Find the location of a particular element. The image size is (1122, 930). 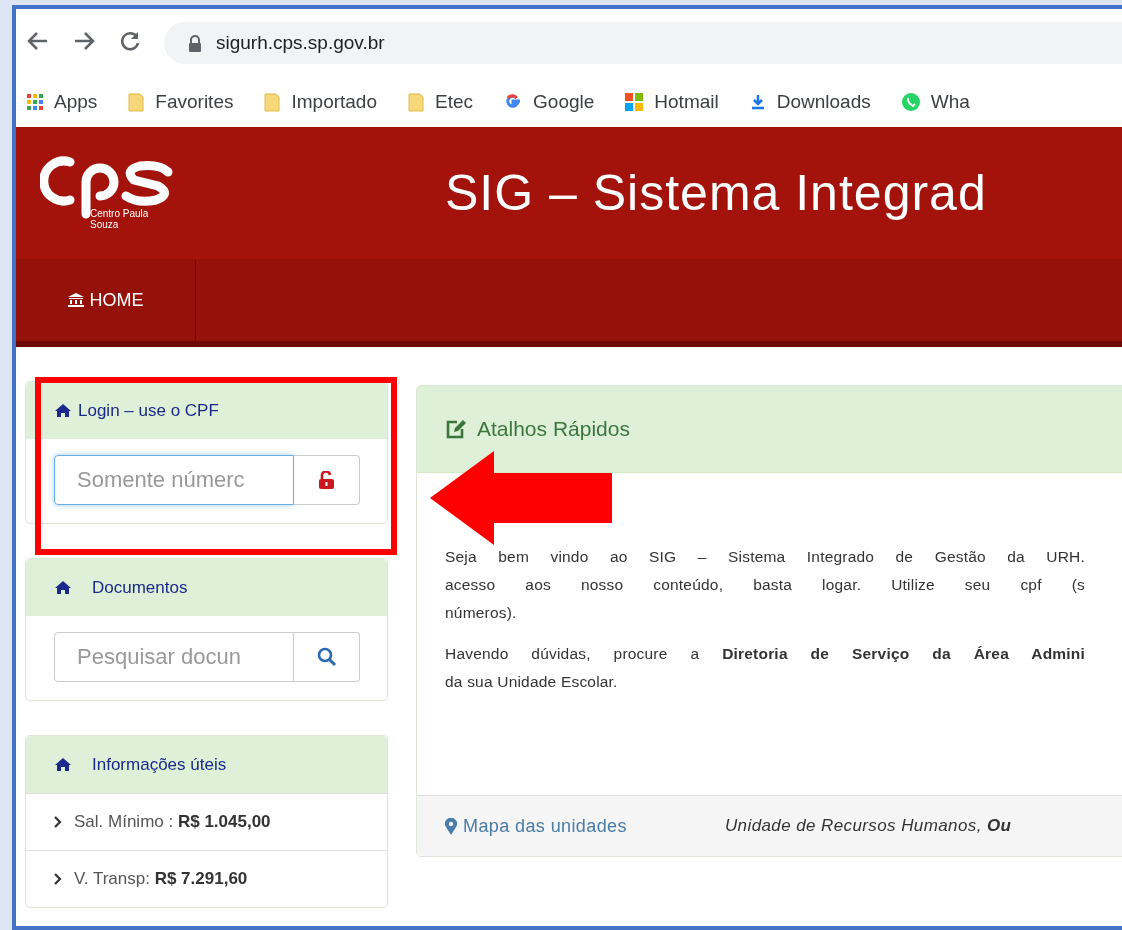

tiles-icon is located at coordinates (634, 102).